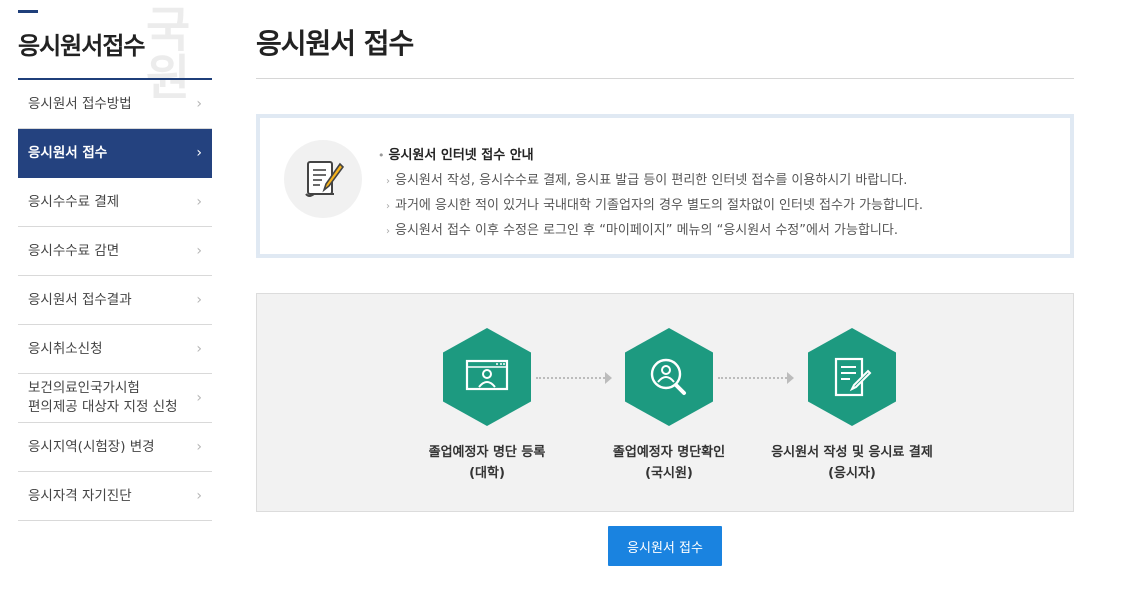 The image size is (1136, 601). I want to click on sidebar-item-region-change: 응시지역(시험장) 변경 ›, so click(115, 447).